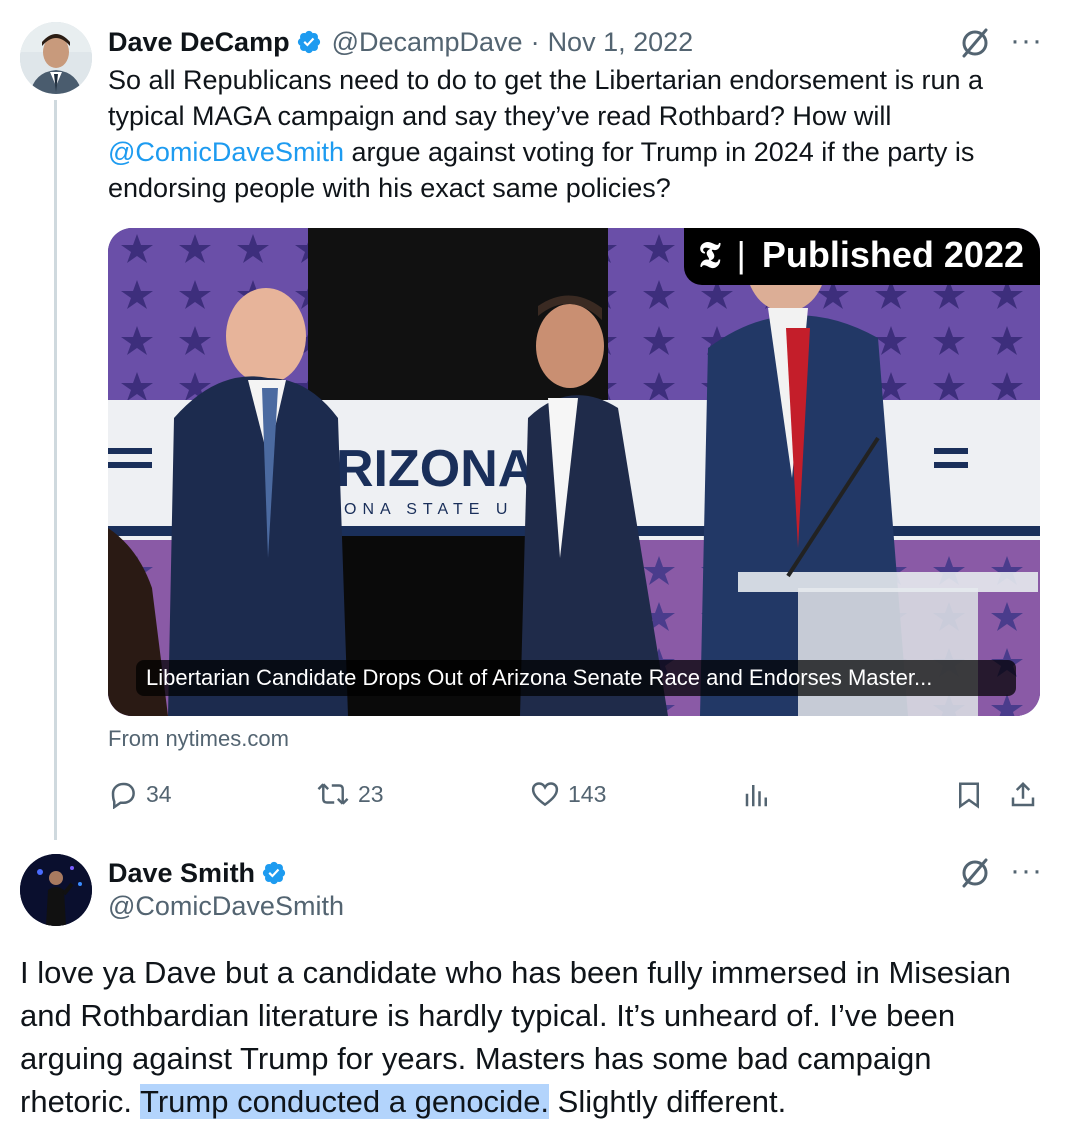  Describe the element at coordinates (333, 794) in the screenshot. I see `repost-icon` at that location.